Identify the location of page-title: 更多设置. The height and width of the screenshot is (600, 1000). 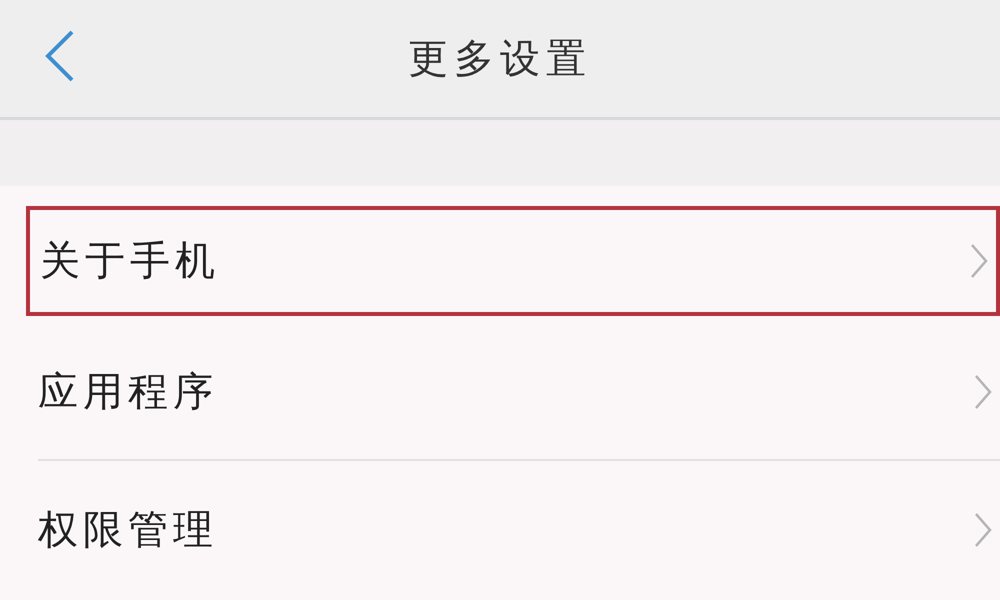
(500, 59).